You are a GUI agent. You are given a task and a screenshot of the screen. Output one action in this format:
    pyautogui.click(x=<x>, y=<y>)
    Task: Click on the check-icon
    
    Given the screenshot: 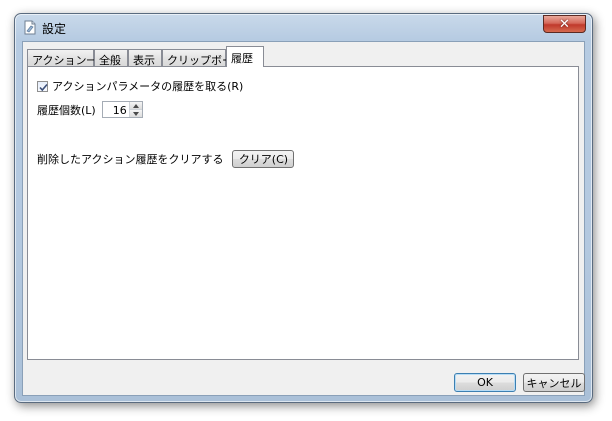 What is the action you would take?
    pyautogui.click(x=43, y=87)
    